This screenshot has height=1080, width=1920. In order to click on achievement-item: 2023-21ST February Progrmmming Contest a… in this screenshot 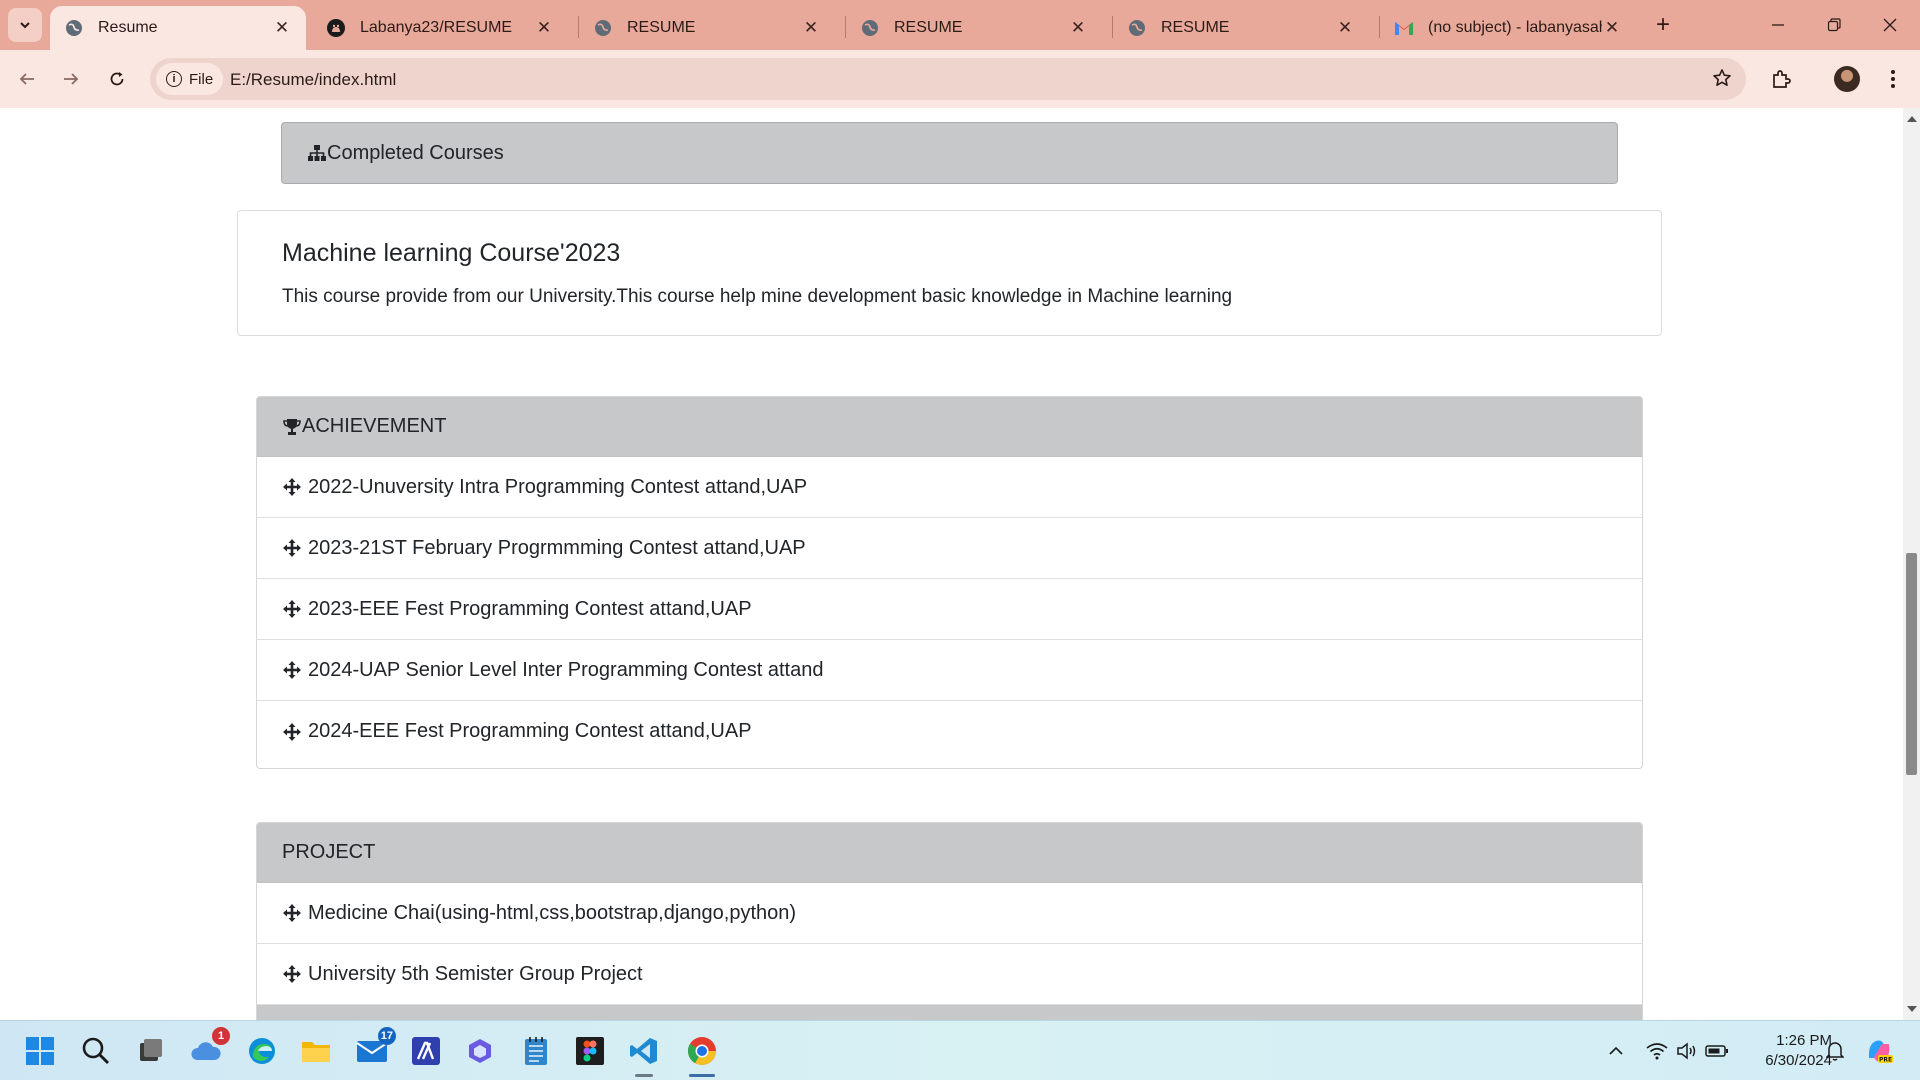, I will do `click(949, 548)`.